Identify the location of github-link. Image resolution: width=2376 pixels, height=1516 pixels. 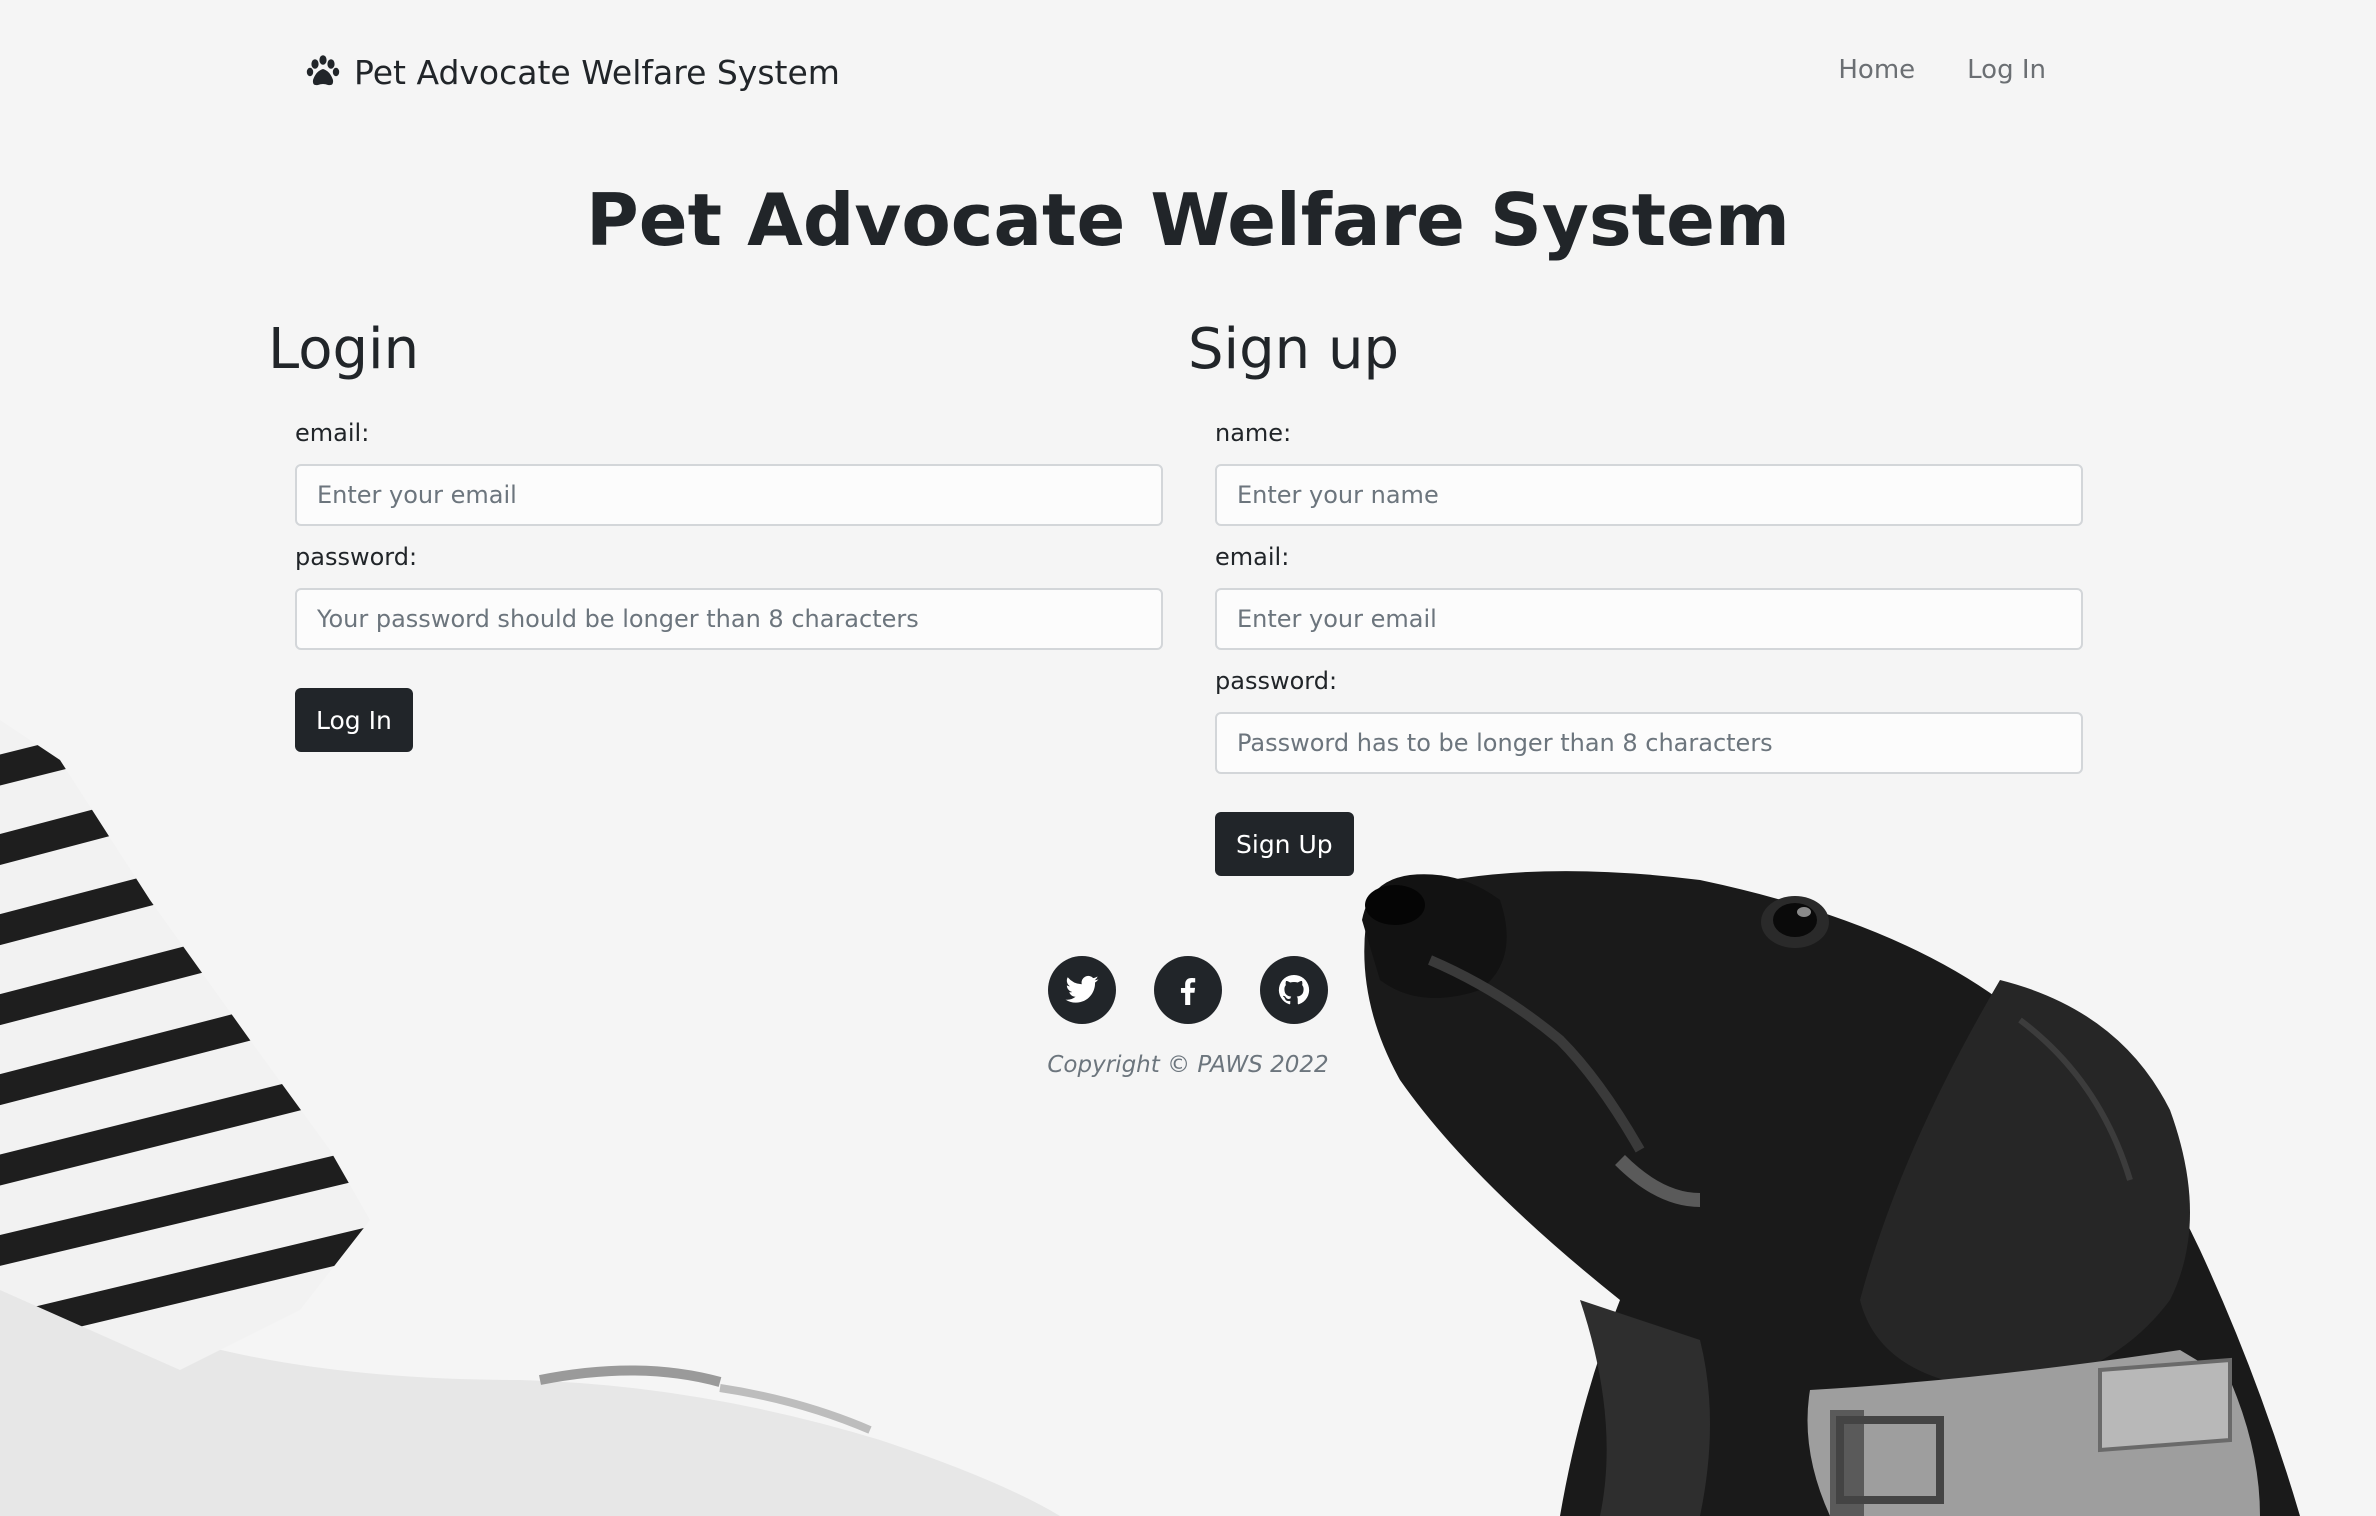
(1294, 990).